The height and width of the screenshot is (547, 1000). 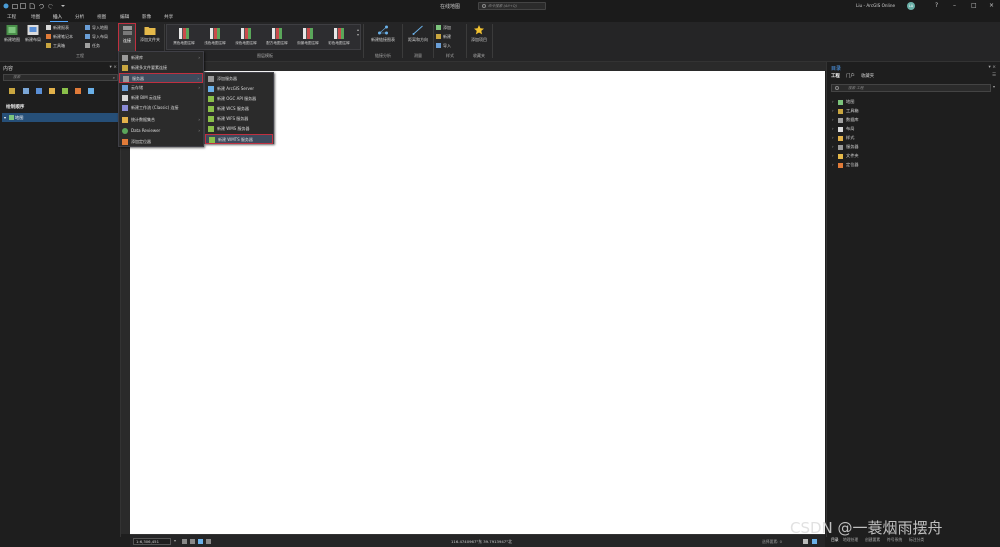 I want to click on catalog-menu-icon: ☰, so click(x=994, y=75).